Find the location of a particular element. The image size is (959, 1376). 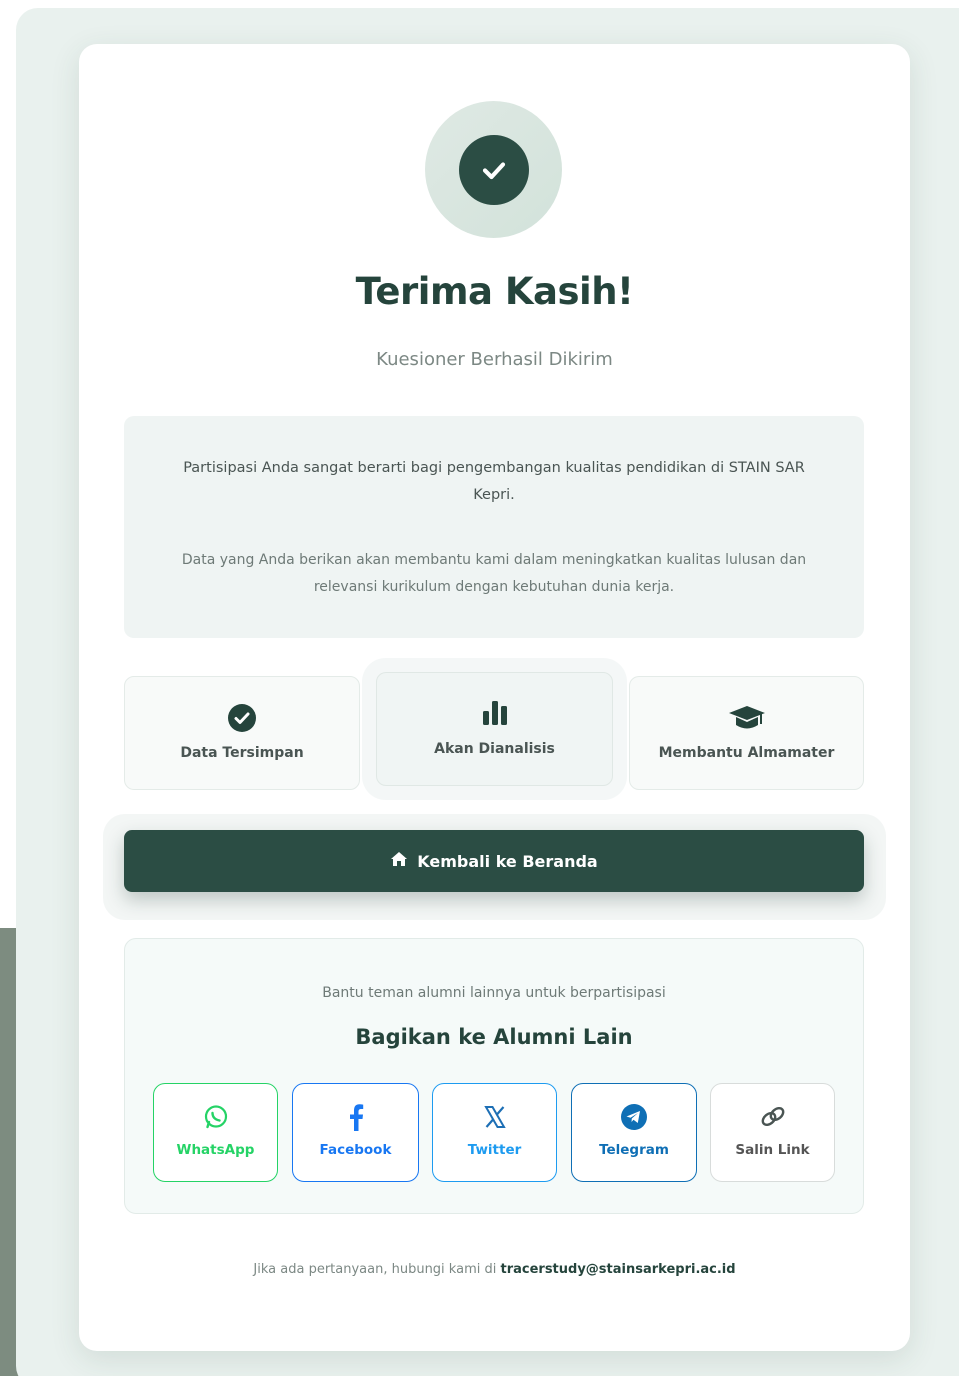

share-label: Telegram is located at coordinates (634, 1150).